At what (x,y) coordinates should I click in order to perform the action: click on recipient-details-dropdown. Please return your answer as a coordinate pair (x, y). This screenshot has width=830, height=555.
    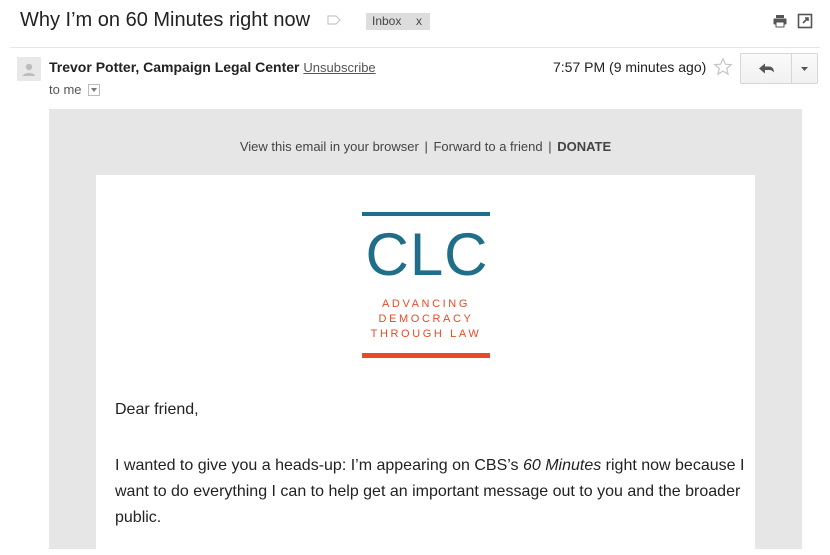
    Looking at the image, I should click on (93, 89).